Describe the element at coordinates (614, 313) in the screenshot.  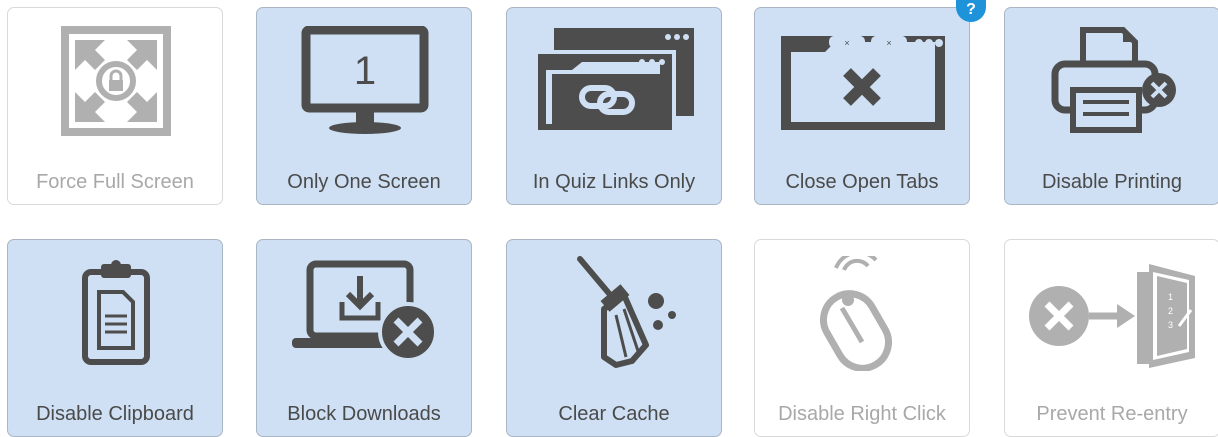
I see `broom-icon` at that location.